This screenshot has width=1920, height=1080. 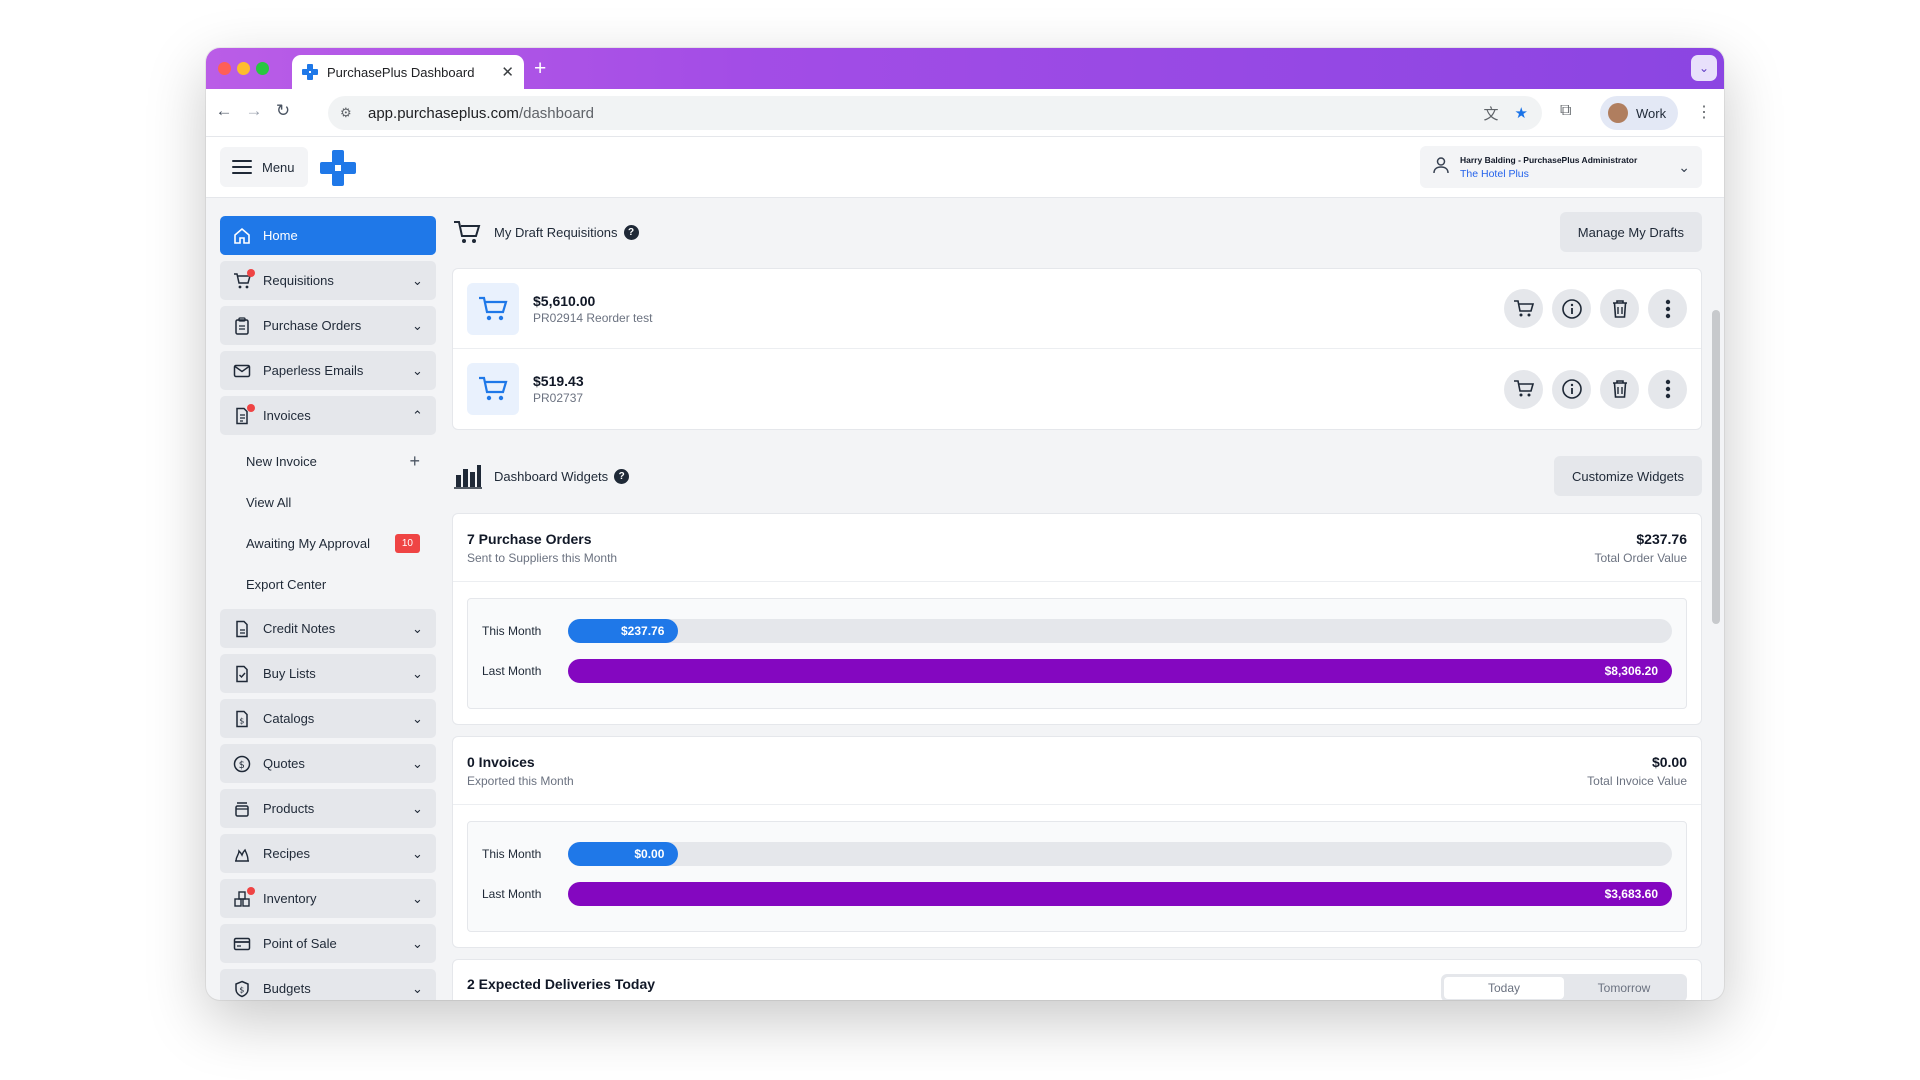 What do you see at coordinates (254, 111) in the screenshot?
I see `forward-icon: →` at bounding box center [254, 111].